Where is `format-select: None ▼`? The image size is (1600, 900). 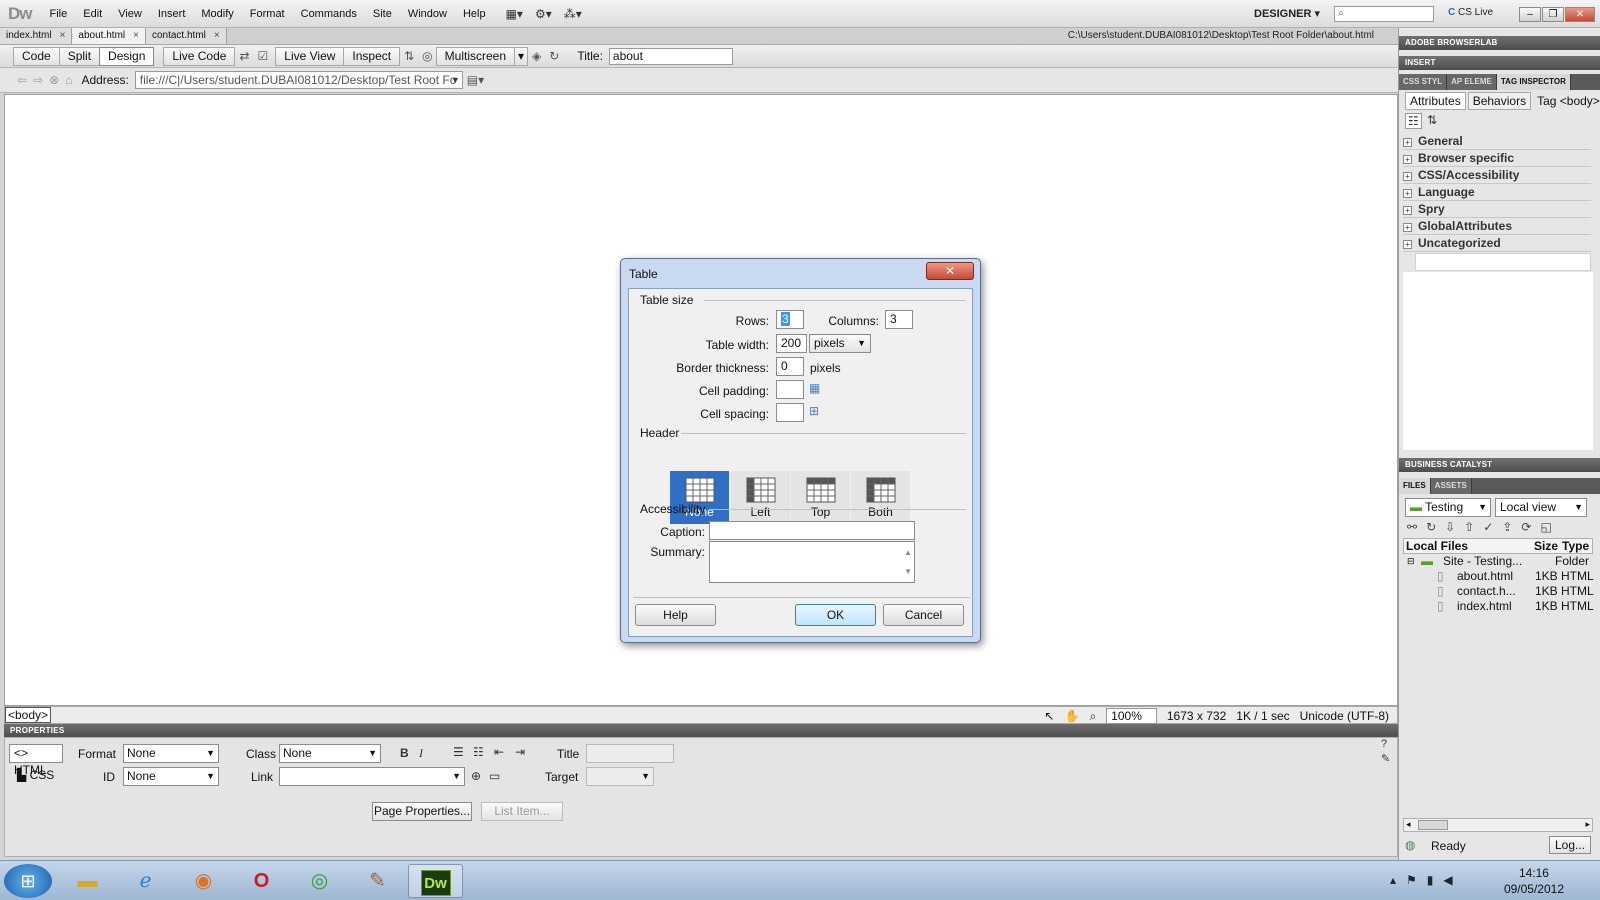
format-select: None ▼ is located at coordinates (171, 753).